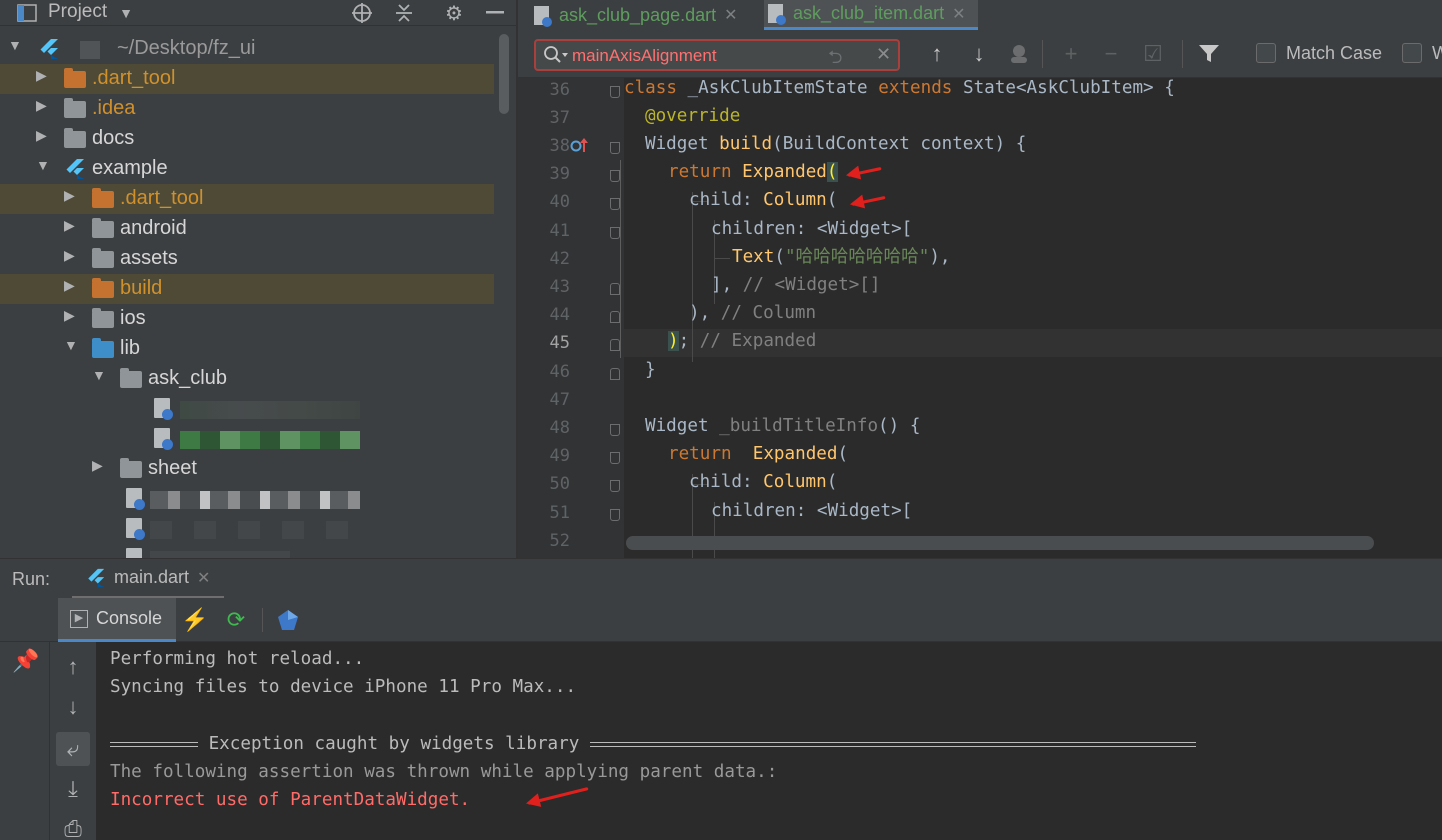 This screenshot has width=1442, height=840. I want to click on search-icon, so click(555, 57).